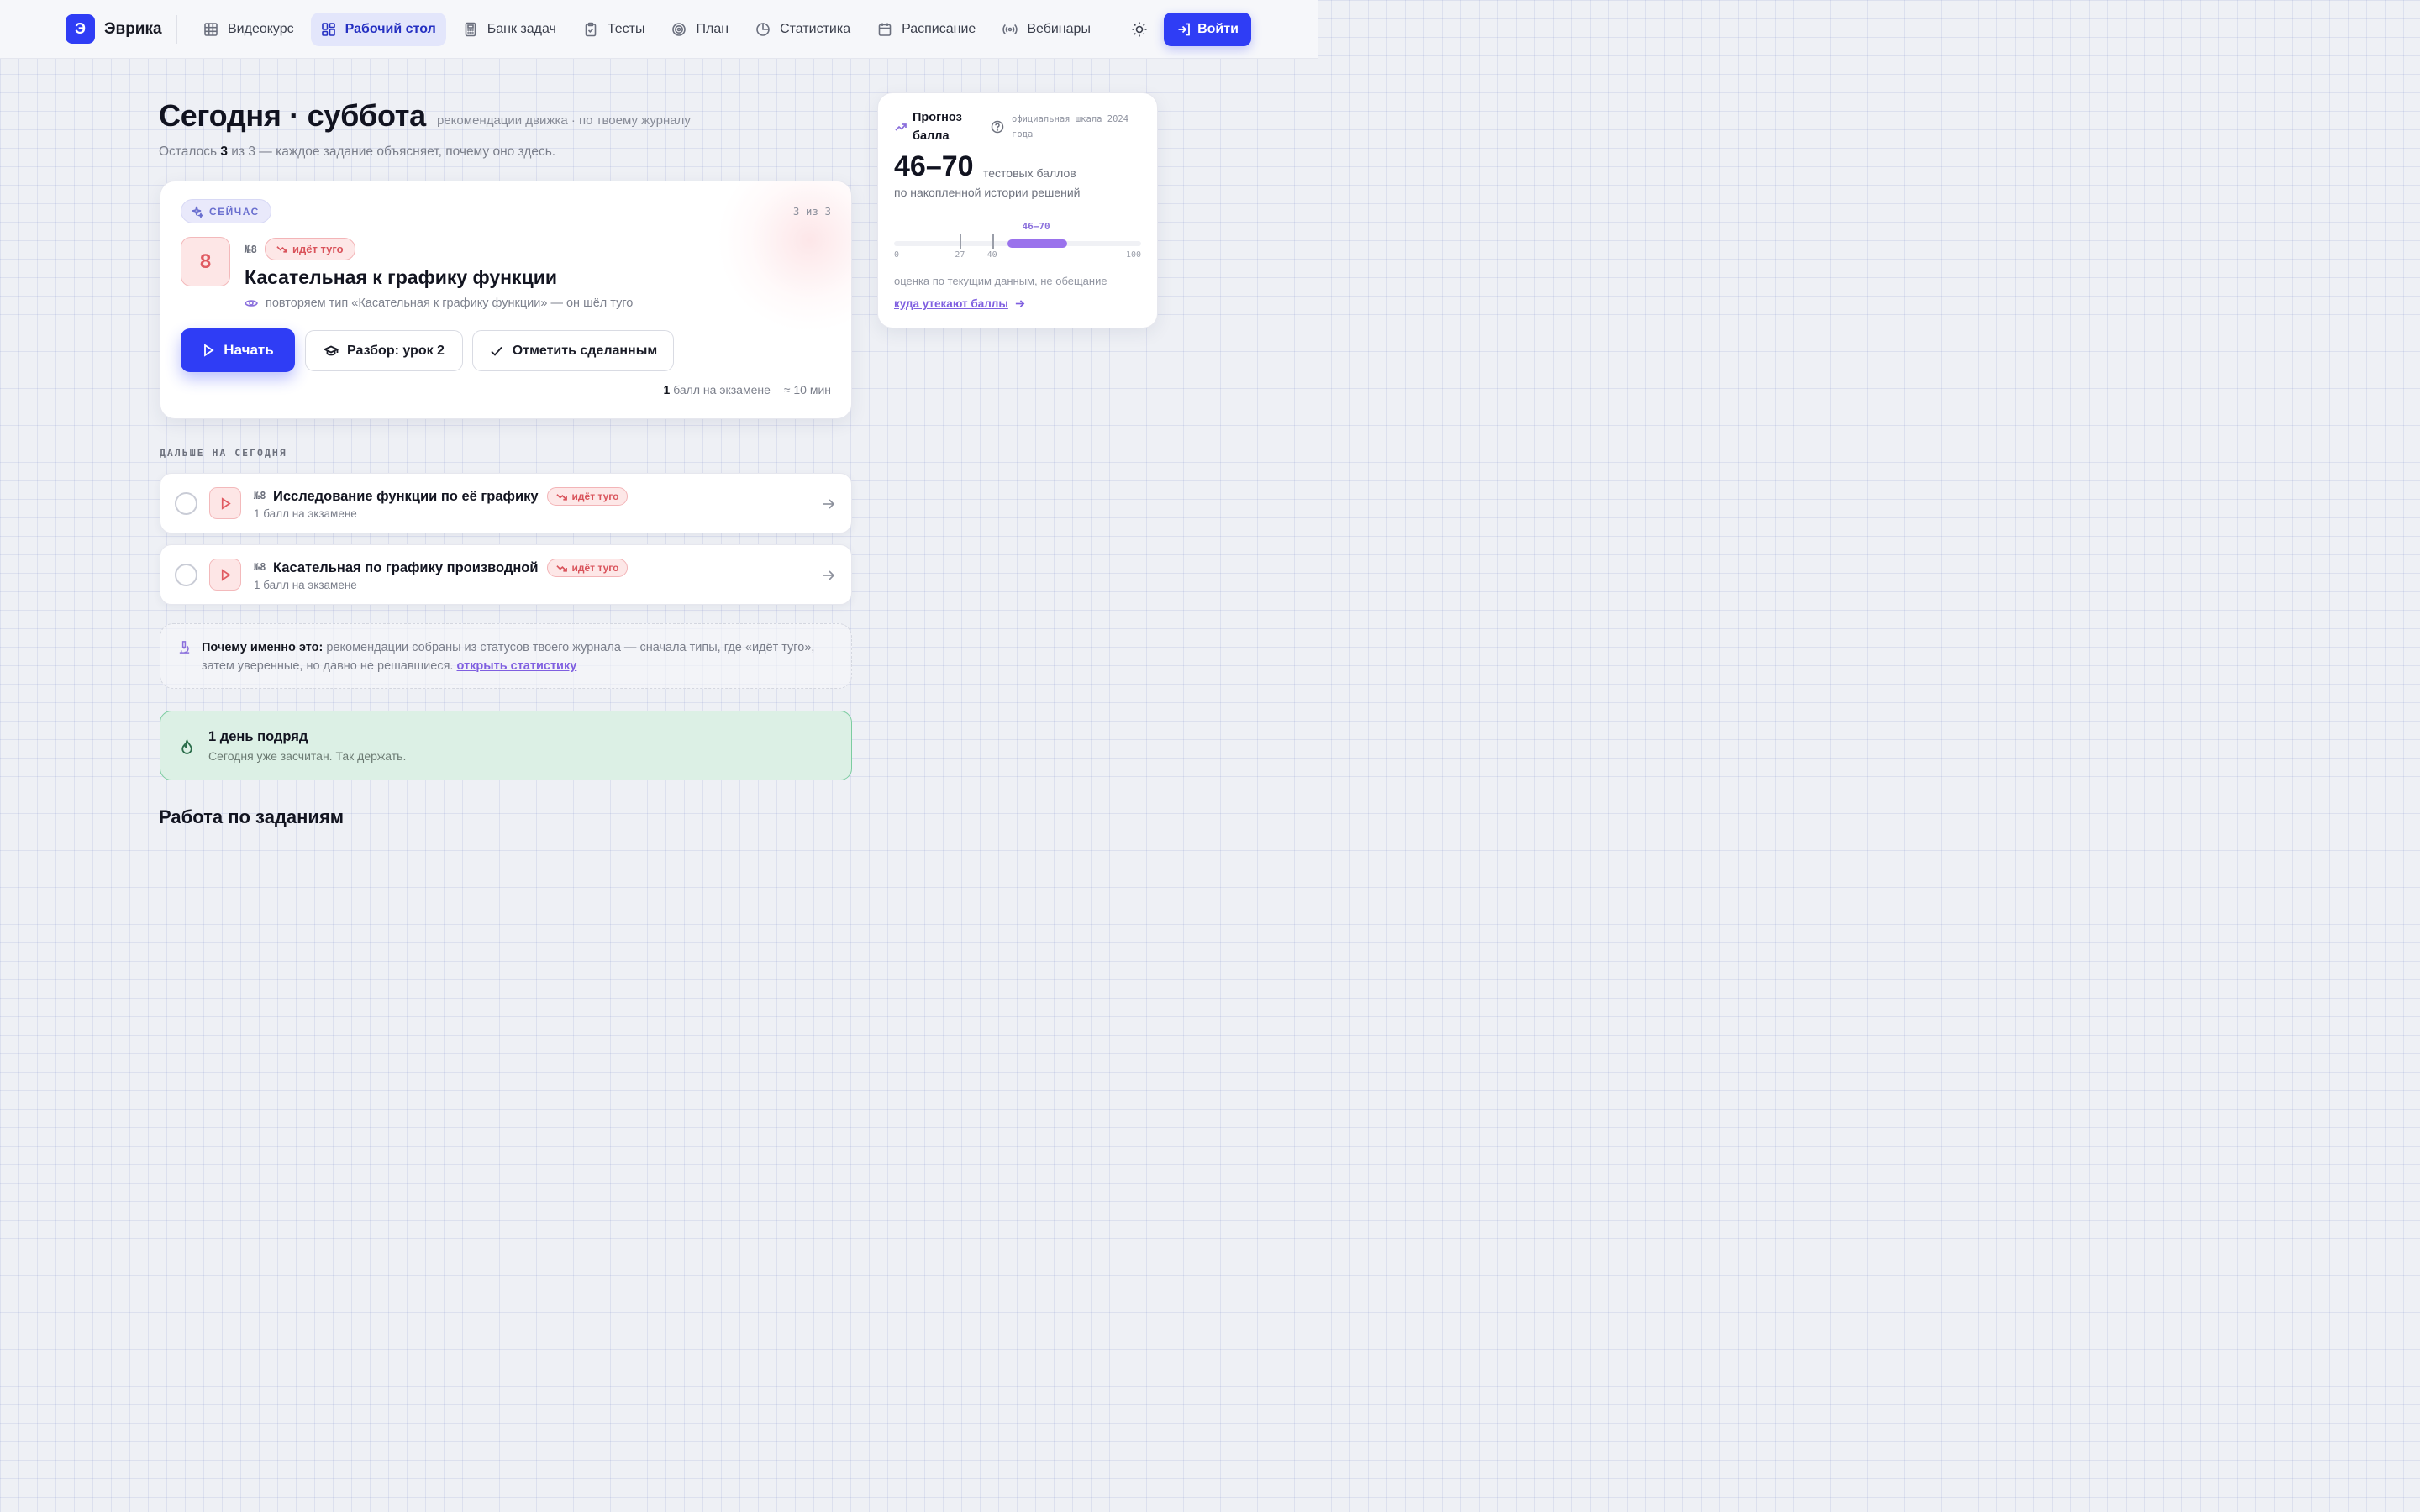  What do you see at coordinates (331, 350) in the screenshot?
I see `graduation-cap-icon` at bounding box center [331, 350].